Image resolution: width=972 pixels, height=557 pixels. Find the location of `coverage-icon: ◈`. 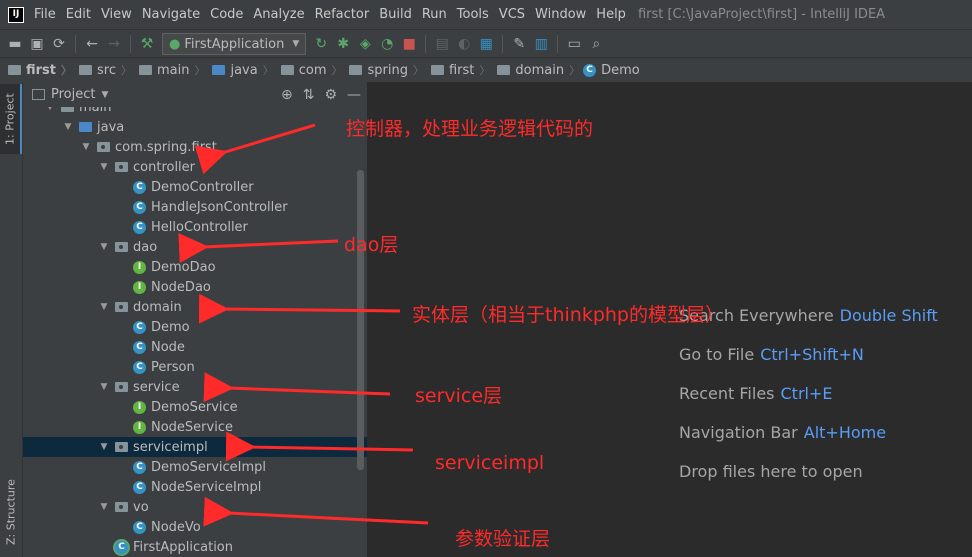

coverage-icon: ◈ is located at coordinates (365, 44).